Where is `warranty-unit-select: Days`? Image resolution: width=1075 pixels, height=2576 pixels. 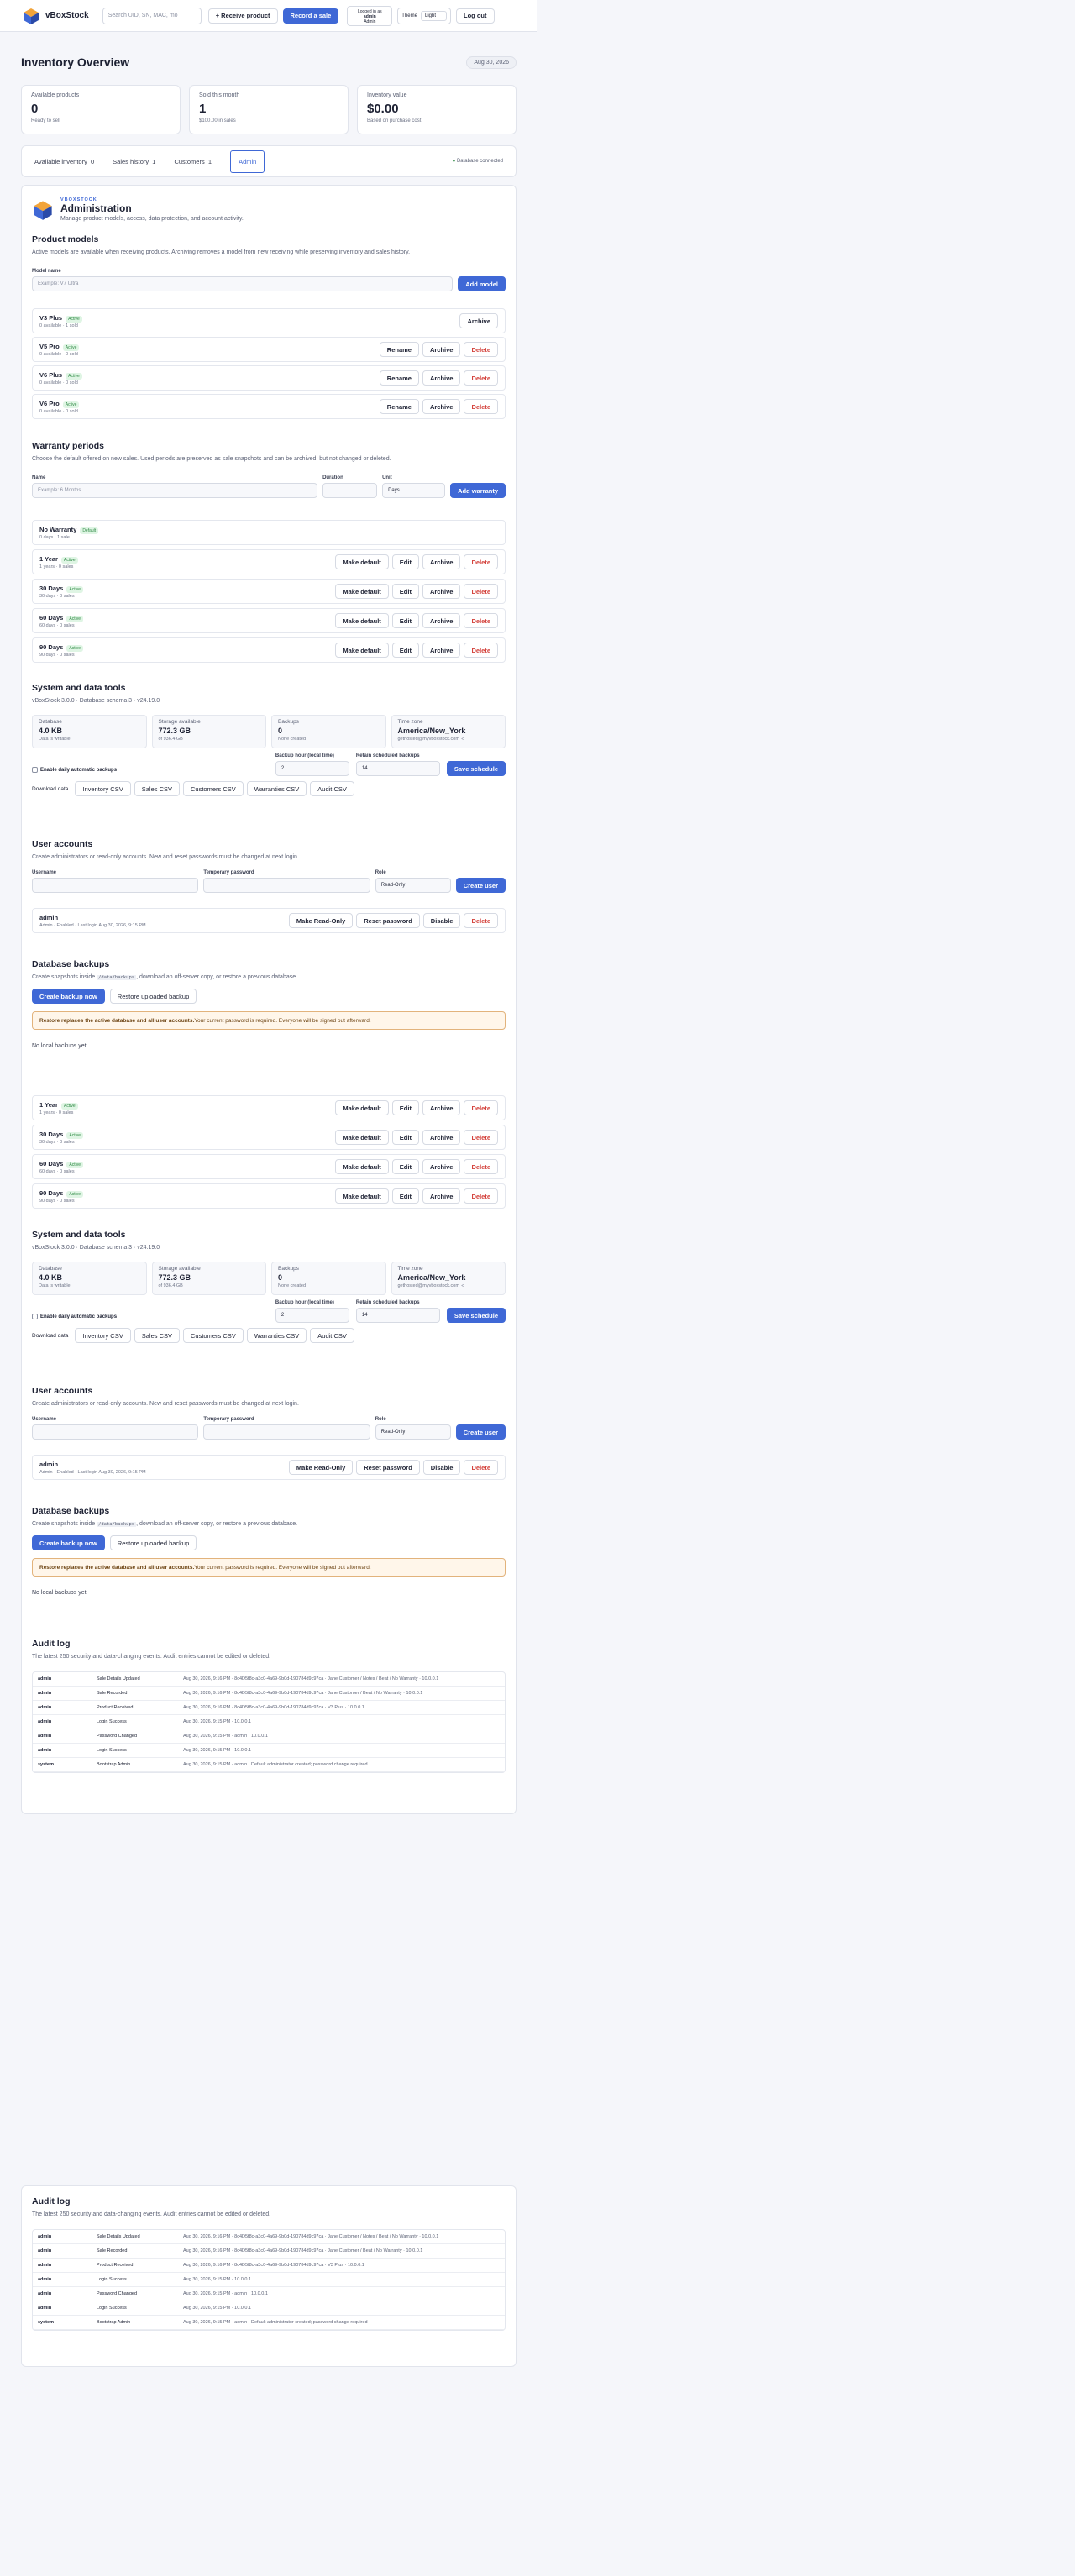 warranty-unit-select: Days is located at coordinates (414, 490).